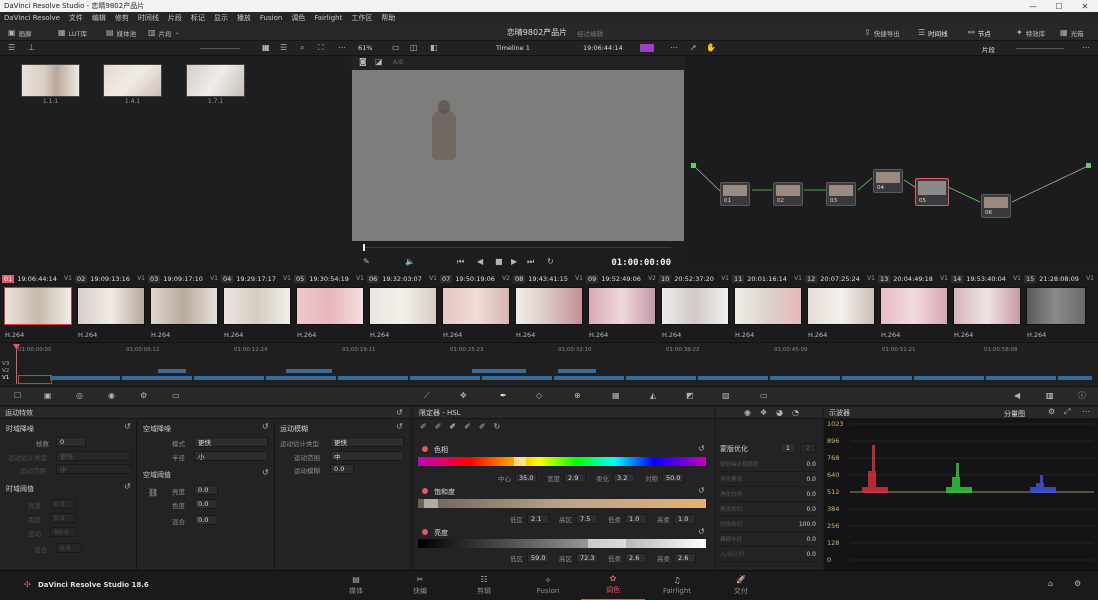  Describe the element at coordinates (410, 262) in the screenshot. I see `speaker-icon: 🔈` at that location.